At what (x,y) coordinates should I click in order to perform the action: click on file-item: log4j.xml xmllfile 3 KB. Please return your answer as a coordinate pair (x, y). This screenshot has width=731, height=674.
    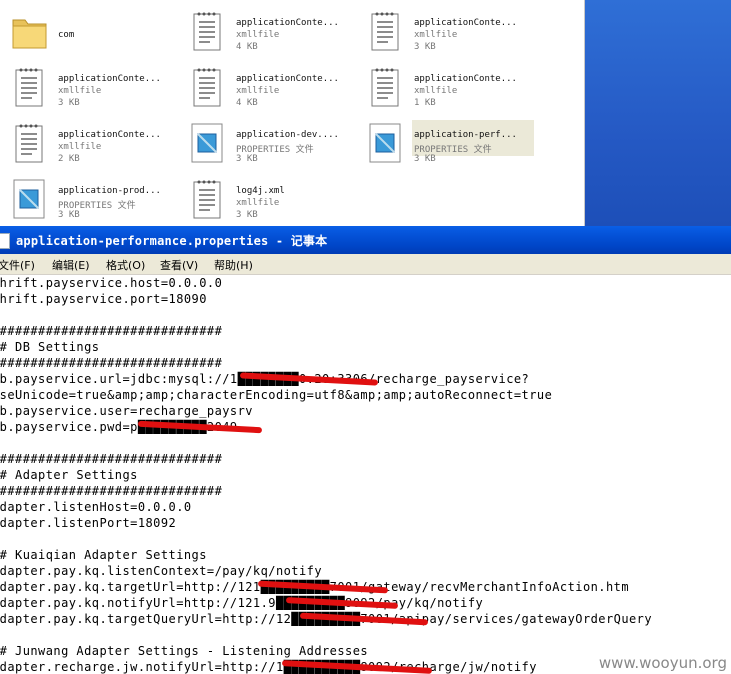
    Looking at the image, I should click on (276, 199).